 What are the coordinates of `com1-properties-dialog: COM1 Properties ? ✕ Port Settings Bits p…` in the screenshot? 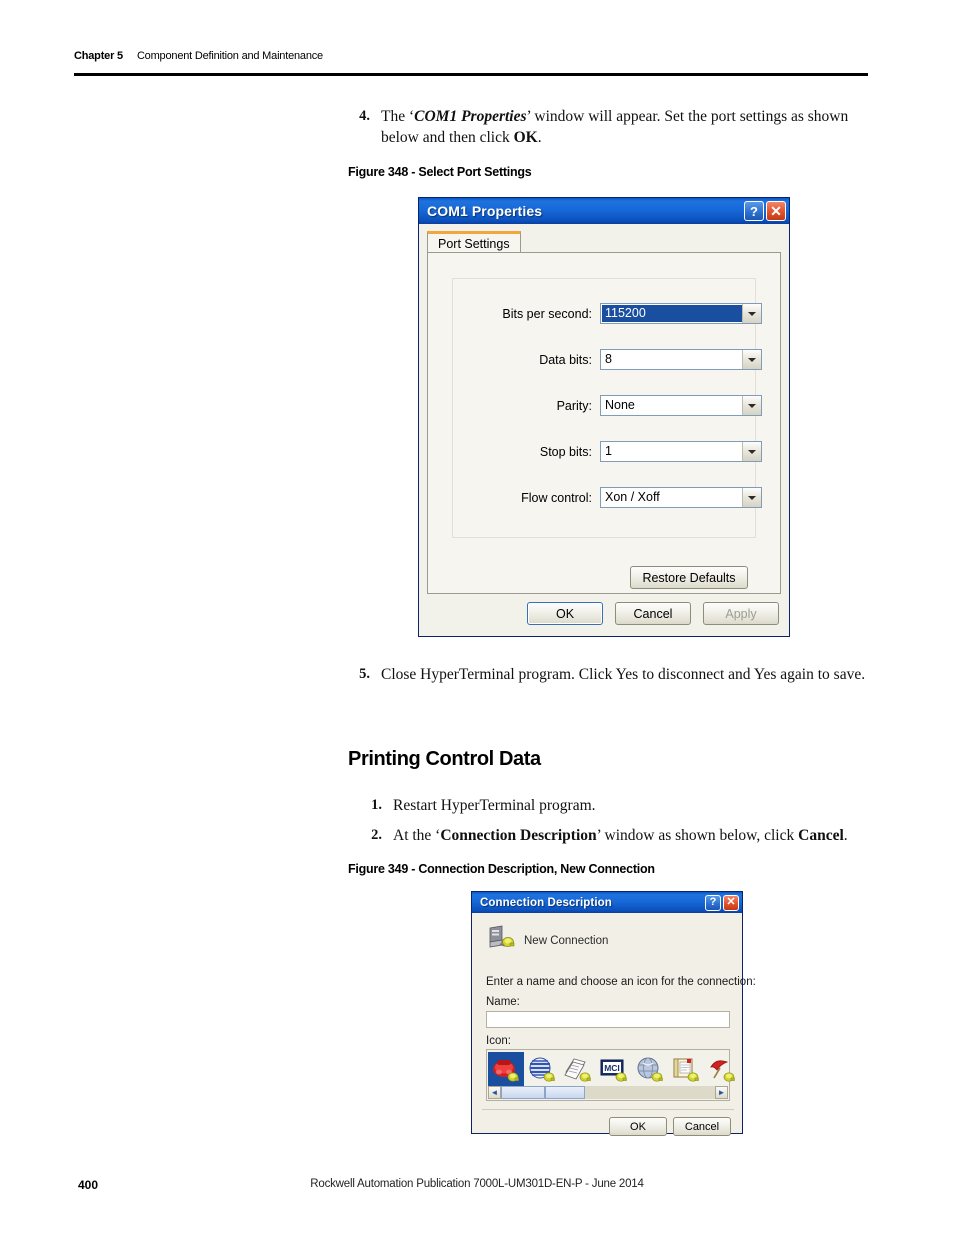 It's located at (604, 417).